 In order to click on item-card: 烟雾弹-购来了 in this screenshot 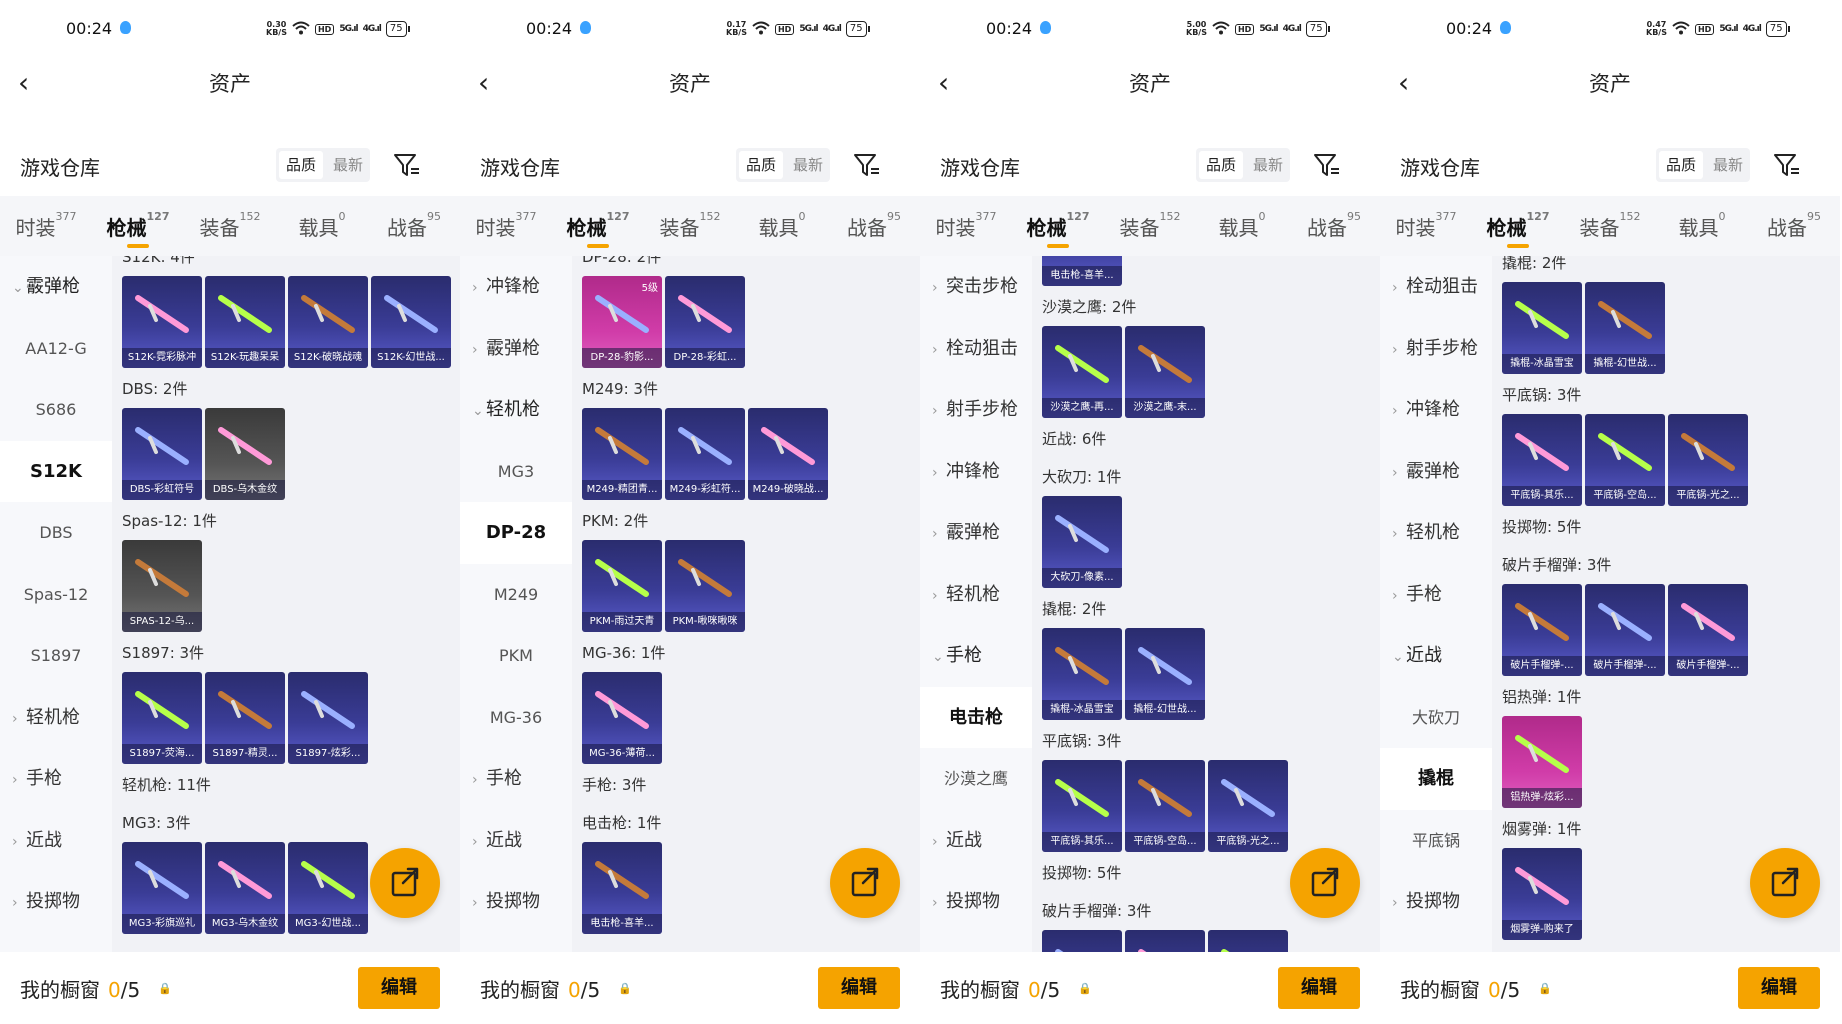, I will do `click(1542, 894)`.